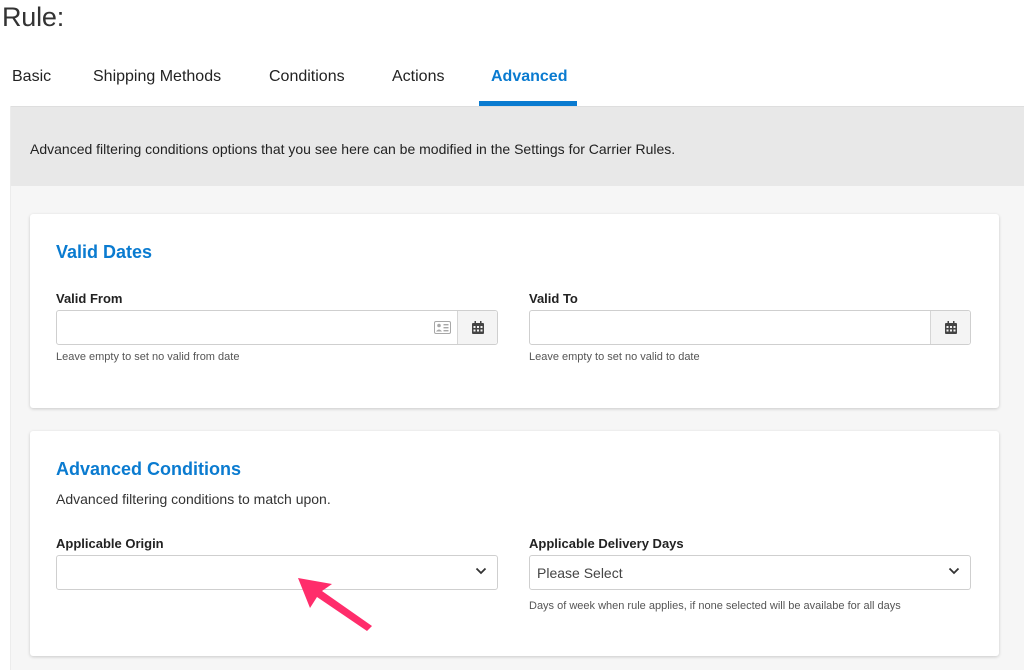  I want to click on valid-dates-title: Valid Dates, so click(104, 252).